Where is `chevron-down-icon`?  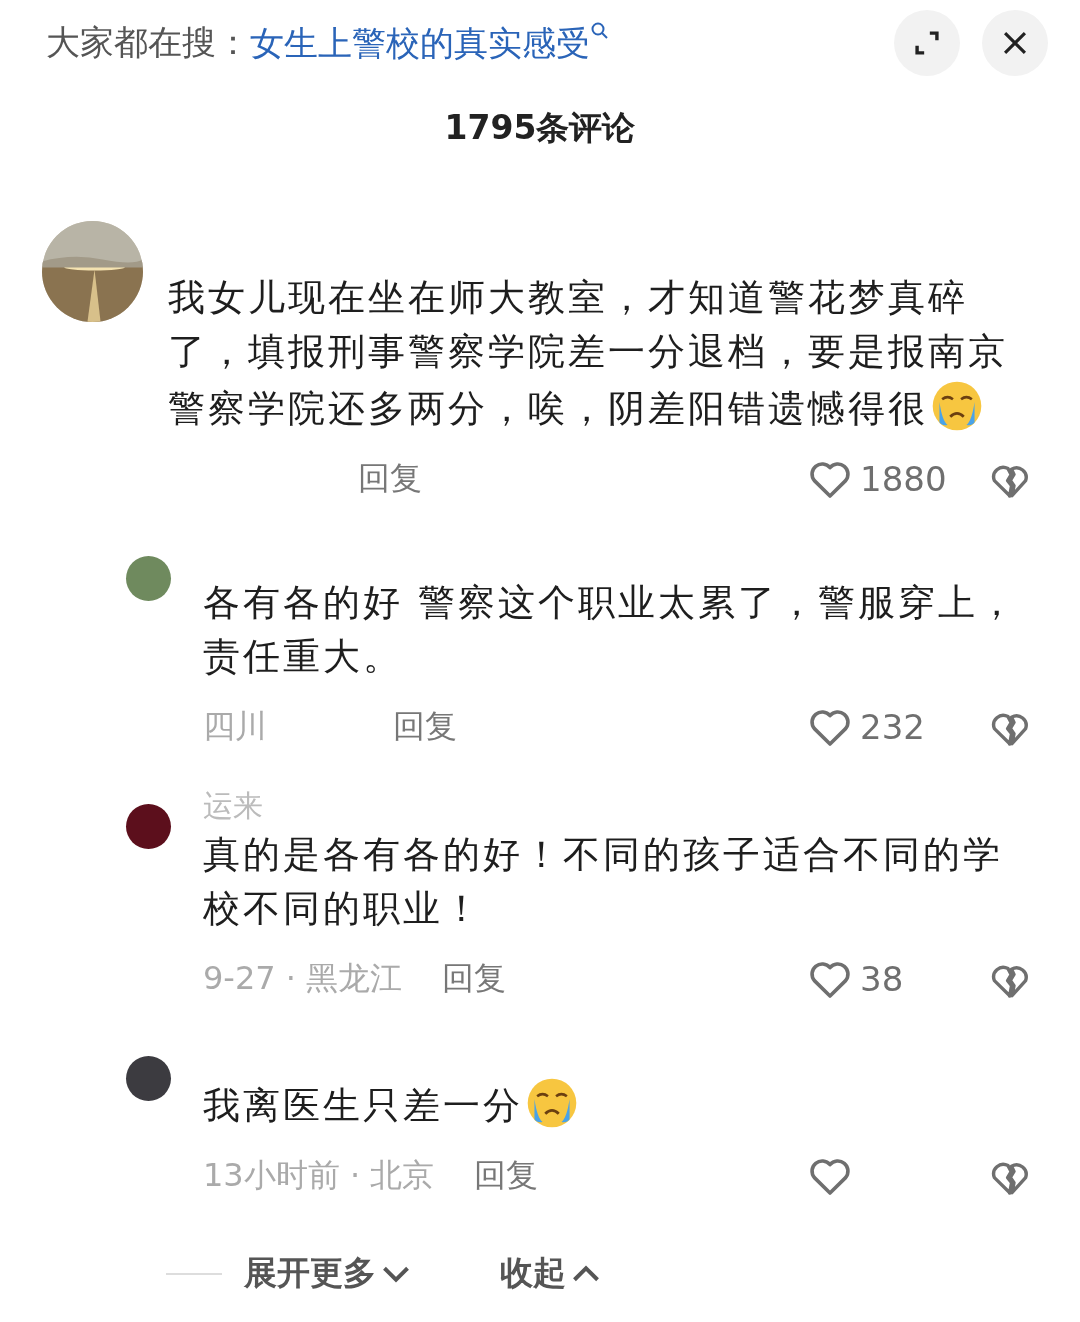 chevron-down-icon is located at coordinates (396, 1273).